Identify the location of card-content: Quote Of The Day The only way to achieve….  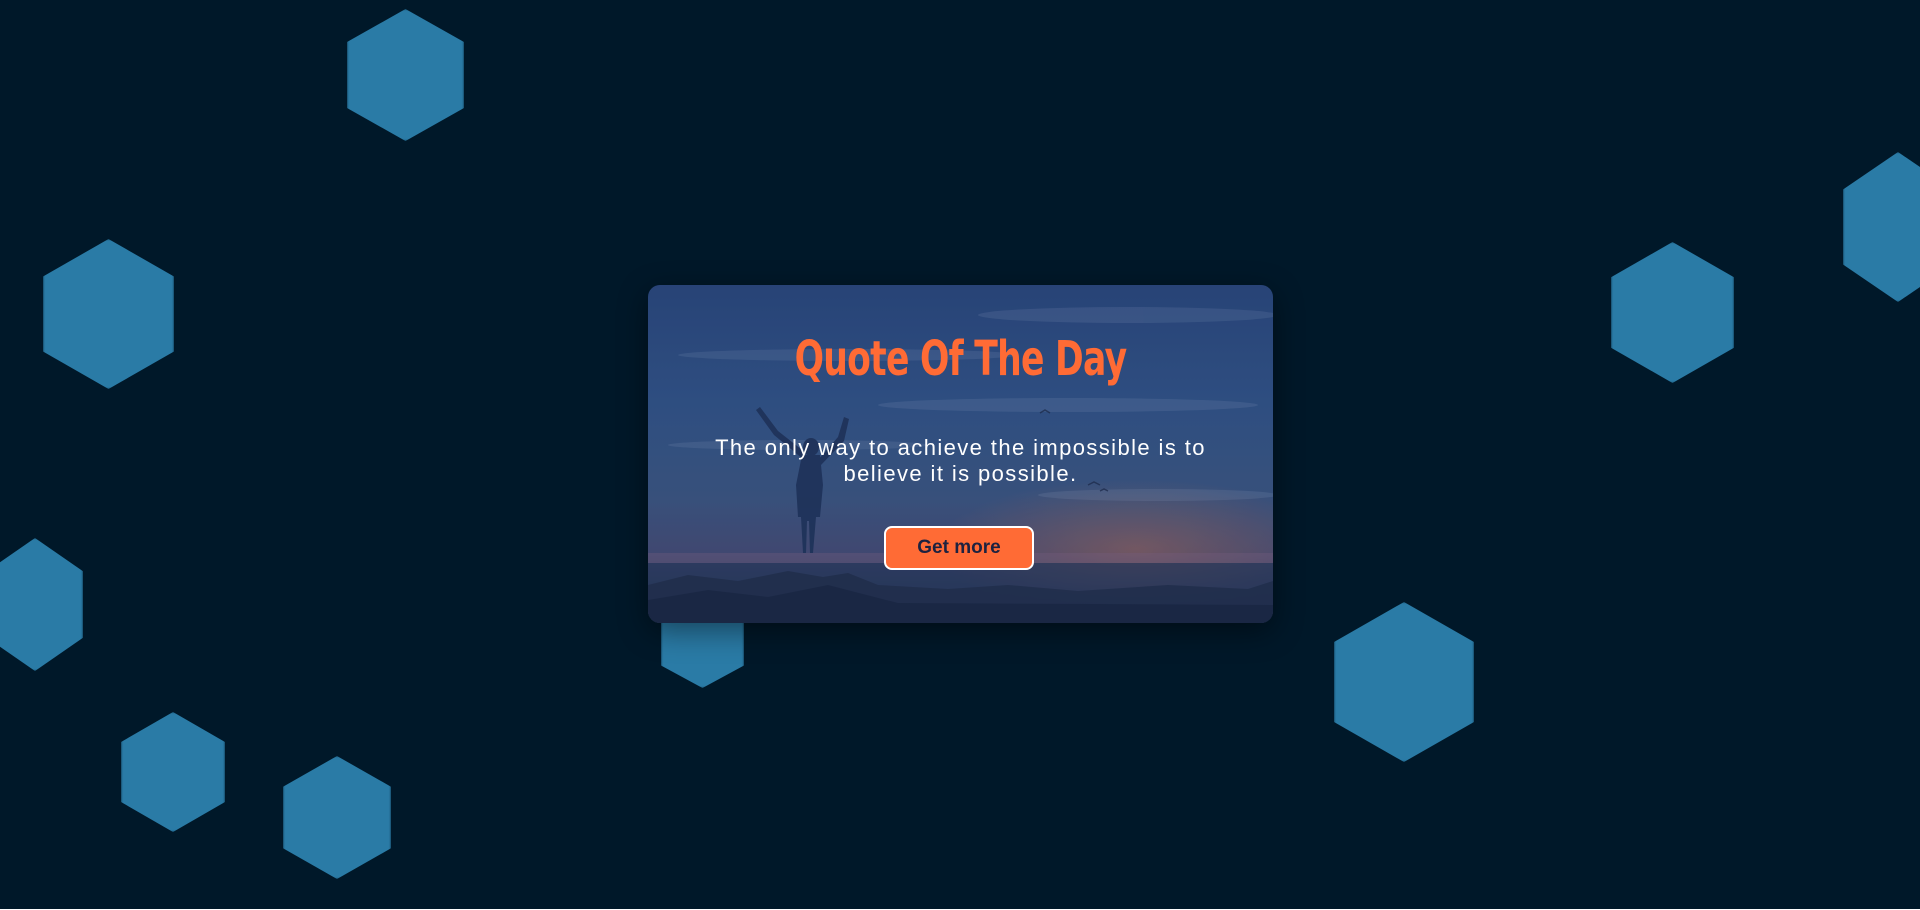
(960, 454).